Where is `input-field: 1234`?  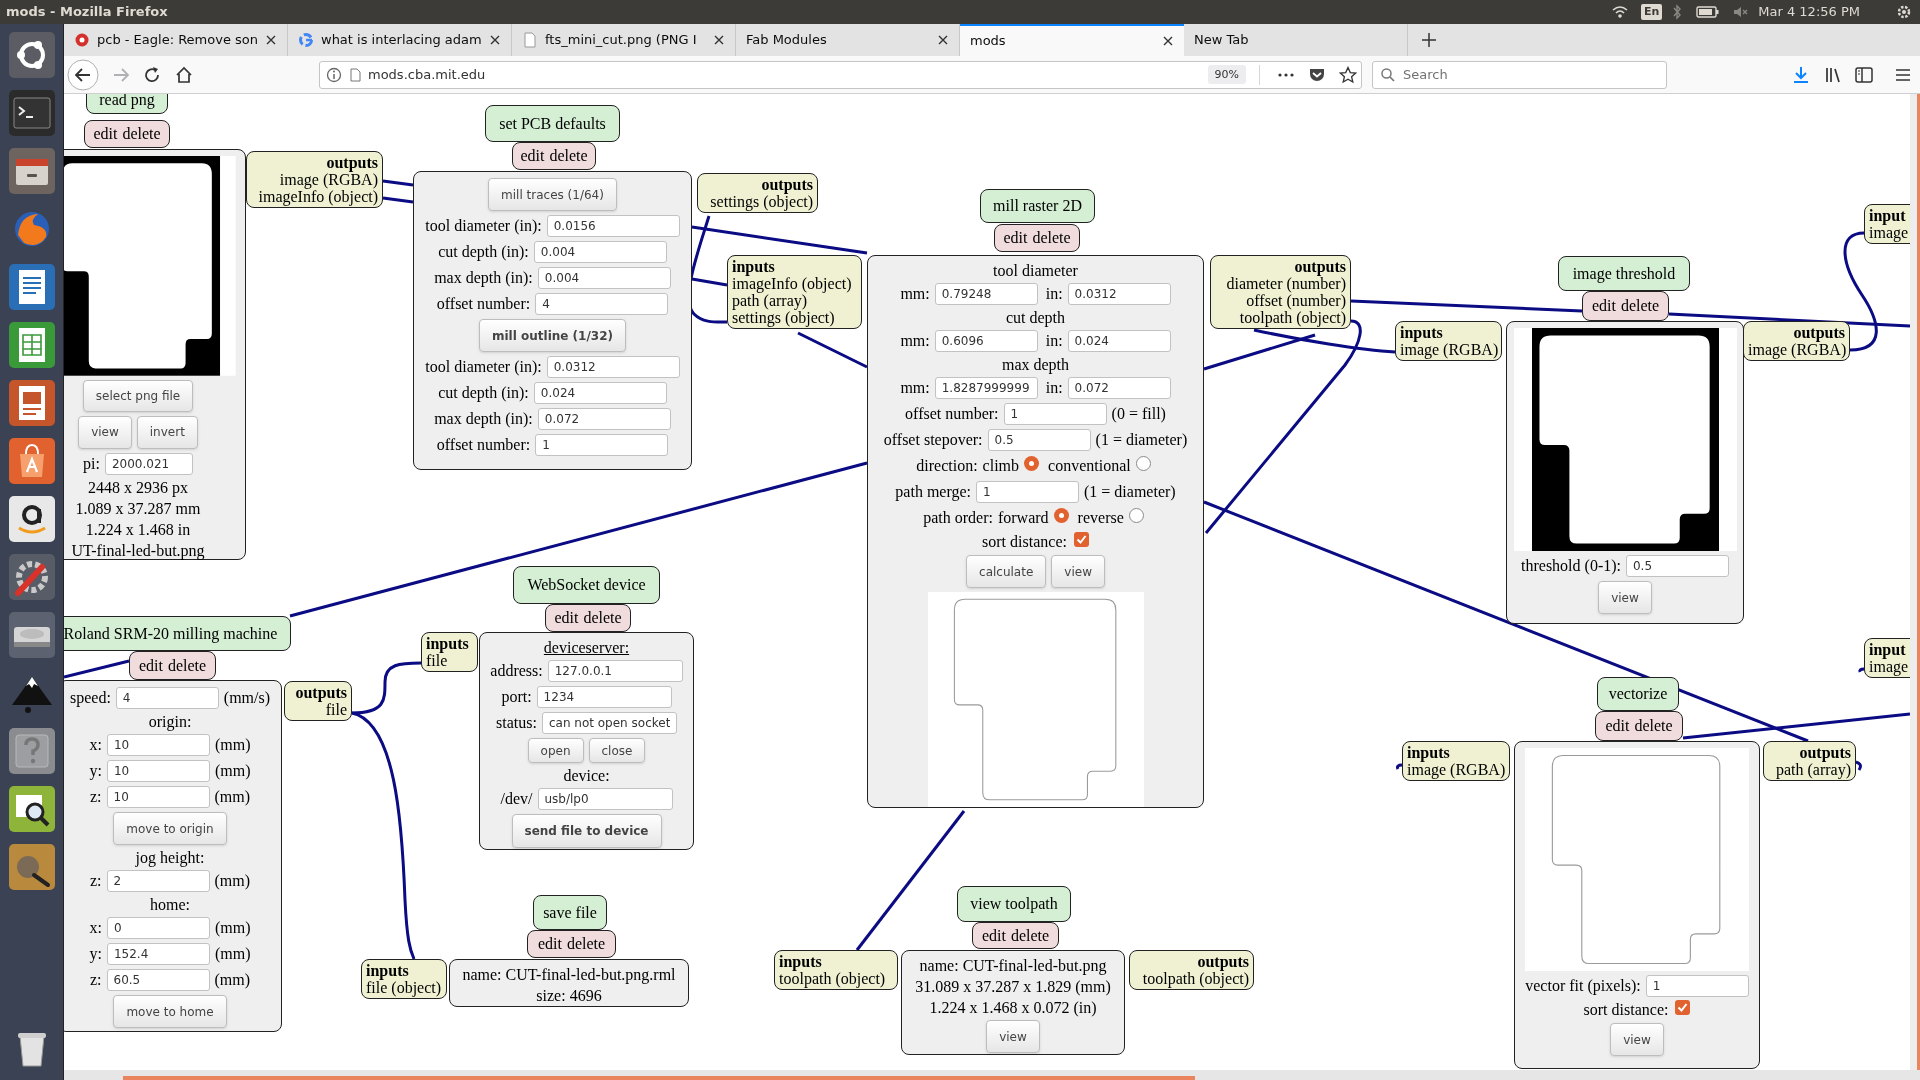 input-field: 1234 is located at coordinates (604, 697).